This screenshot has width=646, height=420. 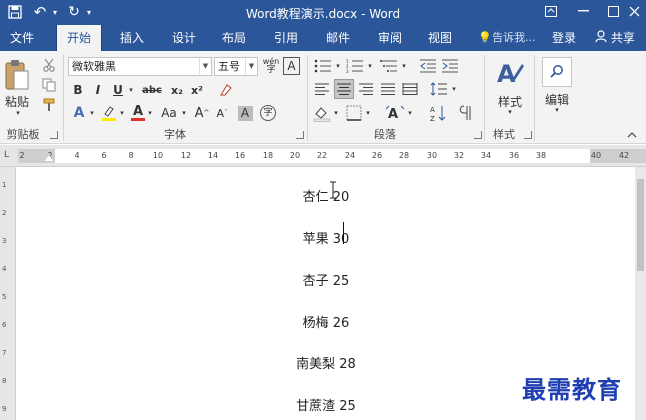 I want to click on sort-icon: AZ, so click(x=438, y=113).